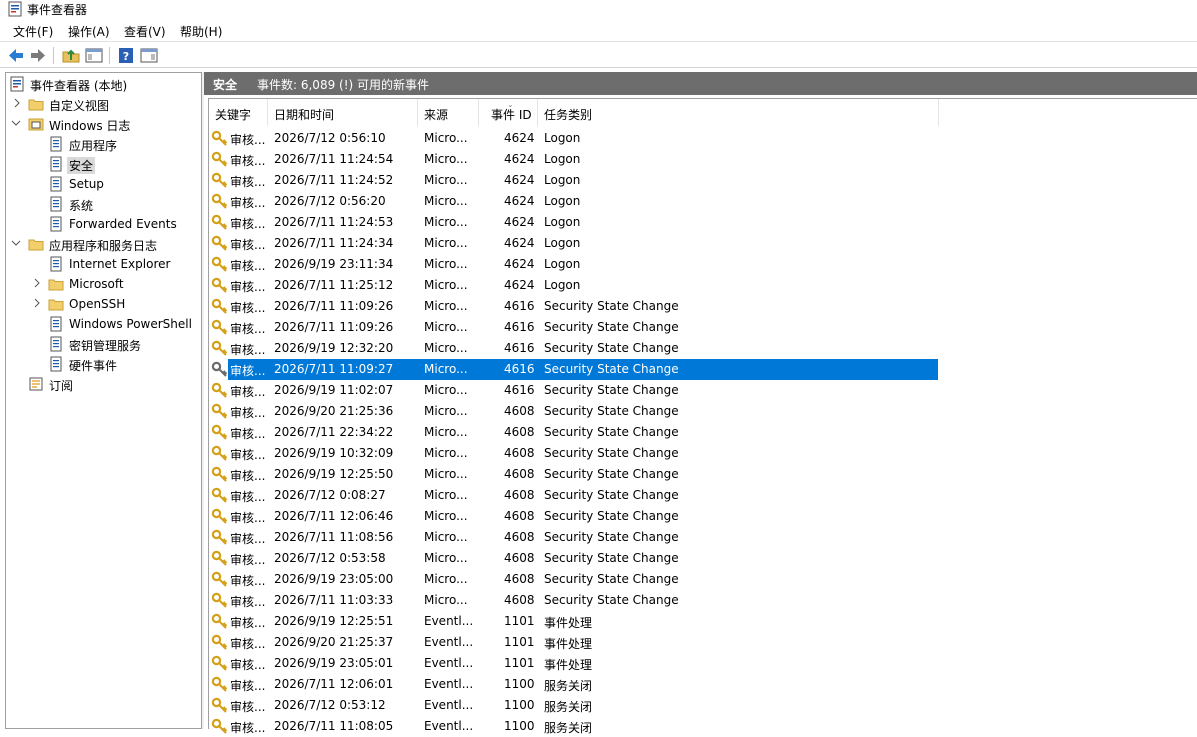  Describe the element at coordinates (103, 284) in the screenshot. I see `tree-item-microsoft: Microsoft` at that location.